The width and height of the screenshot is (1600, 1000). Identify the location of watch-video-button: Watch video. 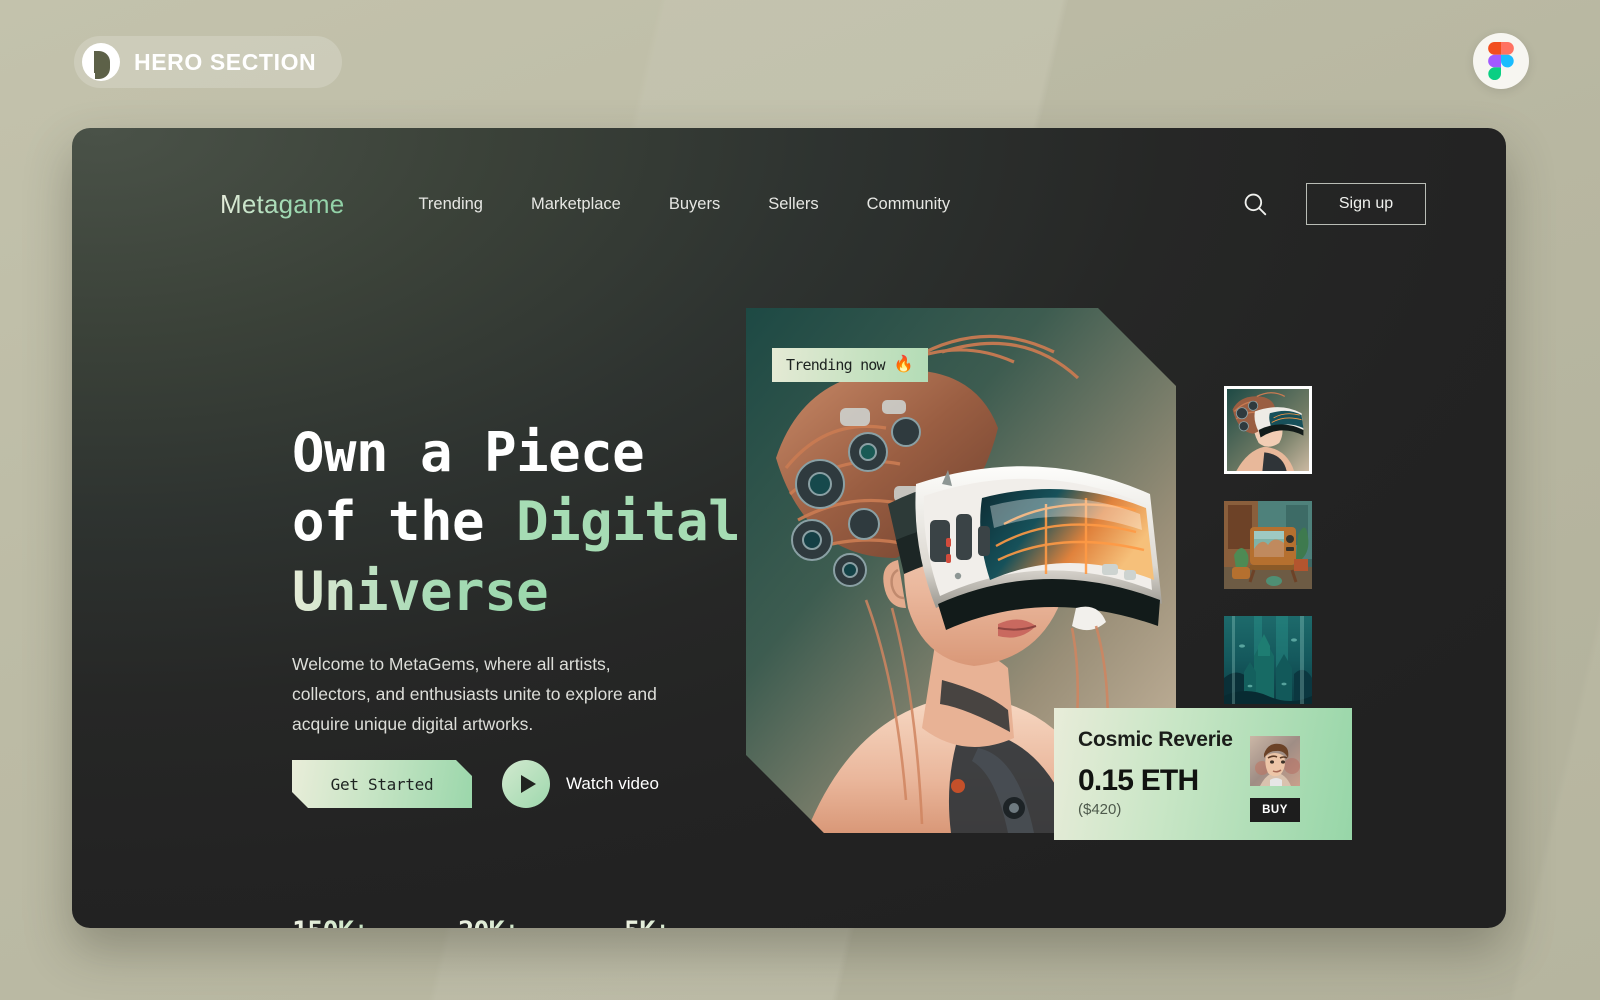
(580, 784).